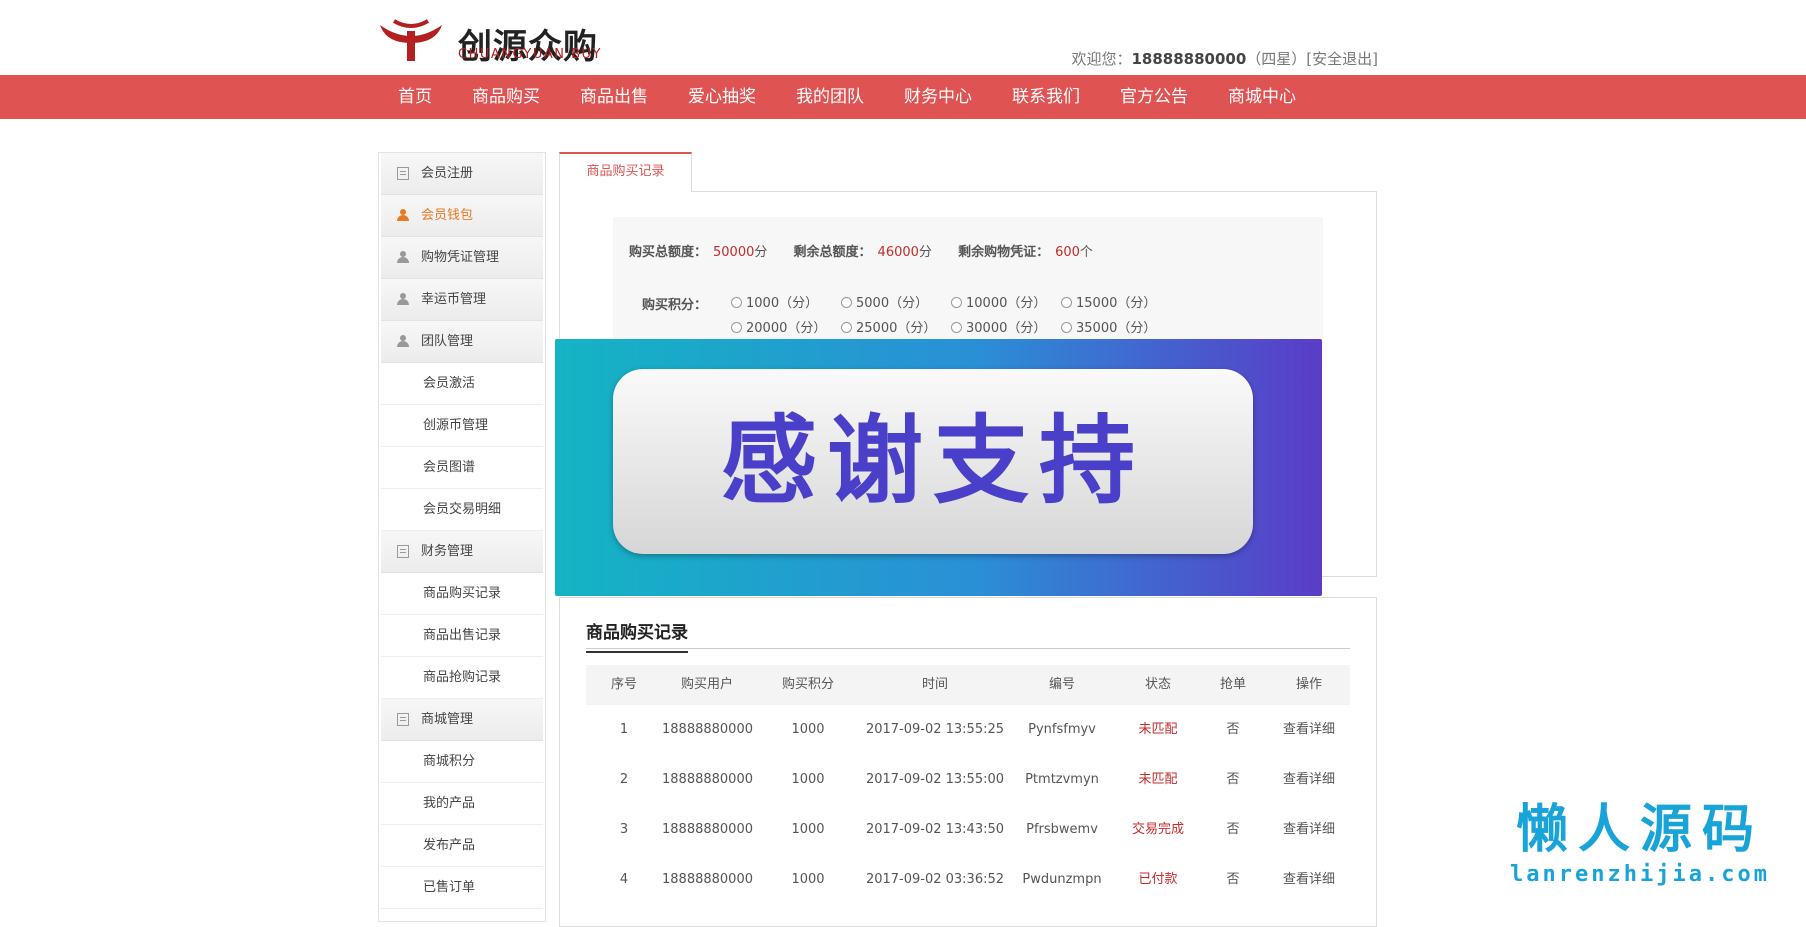  I want to click on column-header: 购买积分, so click(807, 684).